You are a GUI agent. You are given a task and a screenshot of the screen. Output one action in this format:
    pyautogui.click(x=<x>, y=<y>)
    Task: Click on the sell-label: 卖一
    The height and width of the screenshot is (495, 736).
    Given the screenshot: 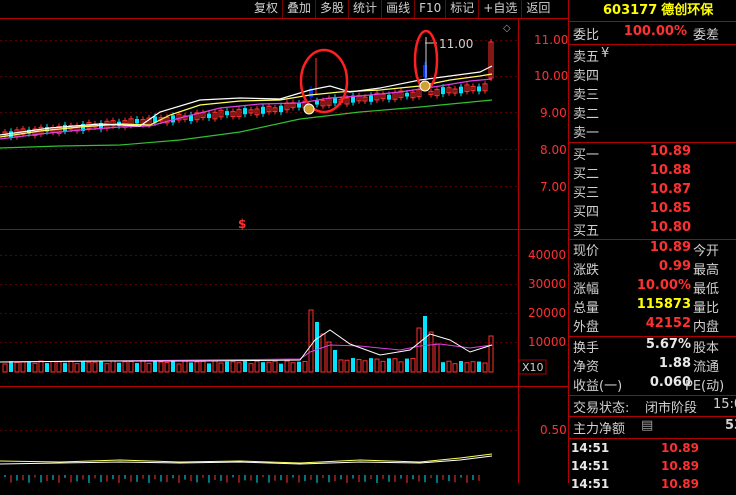 What is the action you would take?
    pyautogui.click(x=586, y=133)
    